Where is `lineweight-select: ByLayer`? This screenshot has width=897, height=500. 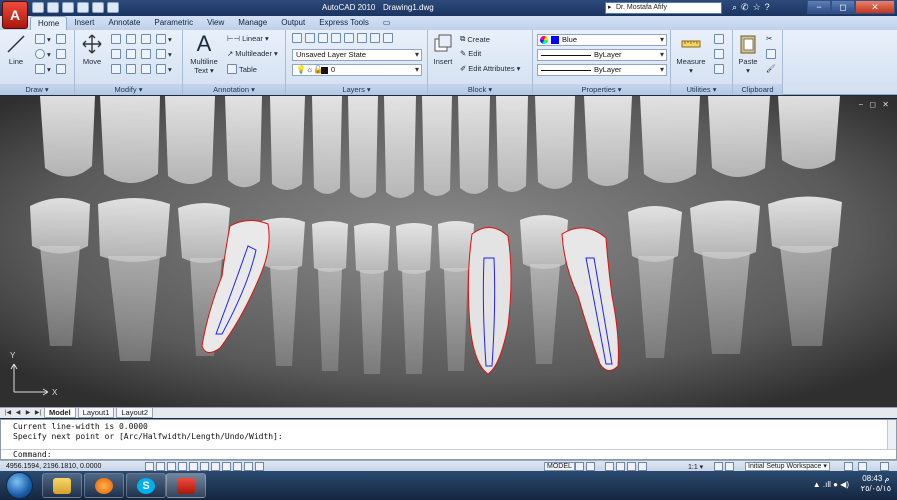 lineweight-select: ByLayer is located at coordinates (602, 55).